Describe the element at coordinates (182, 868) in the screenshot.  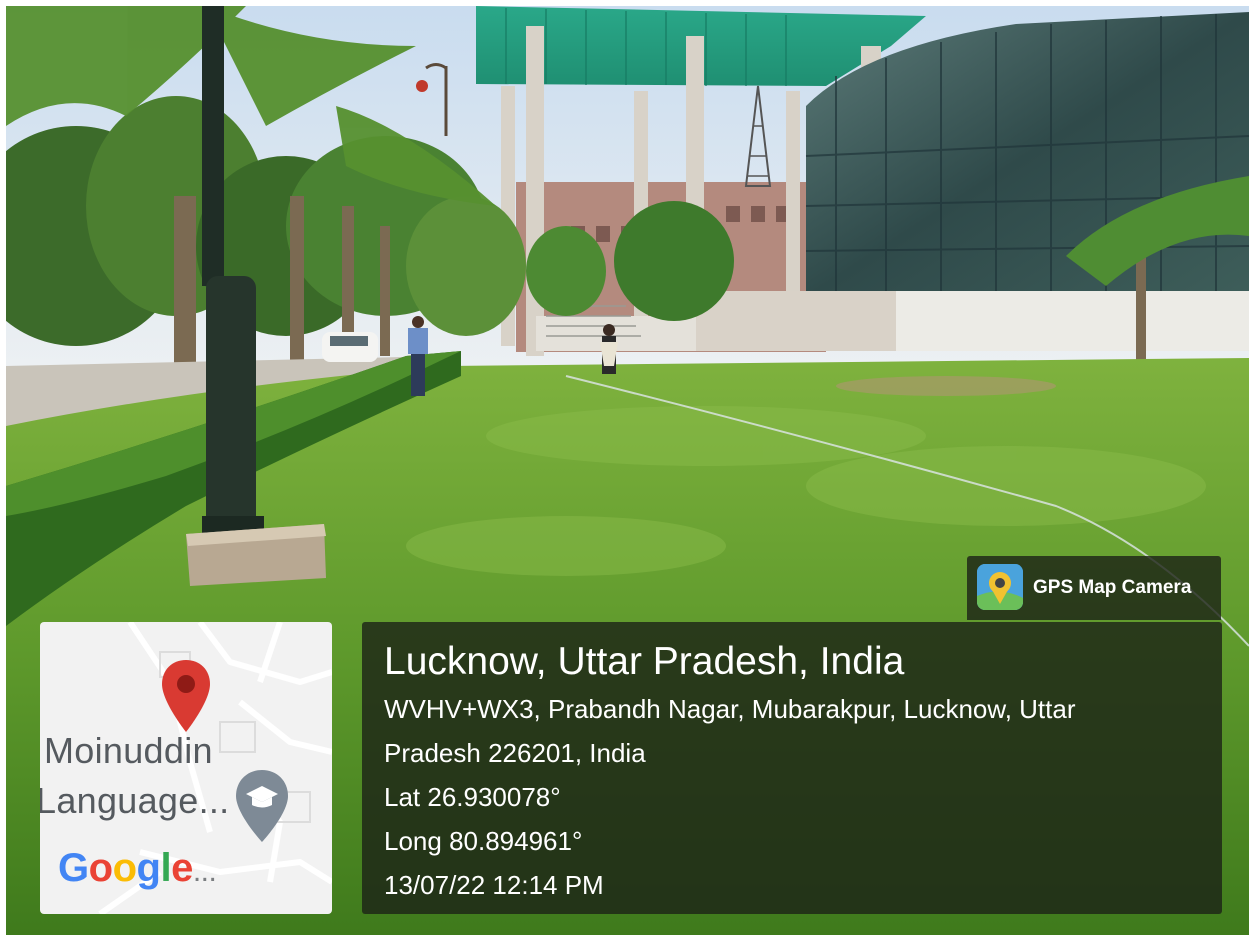
I see `google-logo-letter: e` at that location.